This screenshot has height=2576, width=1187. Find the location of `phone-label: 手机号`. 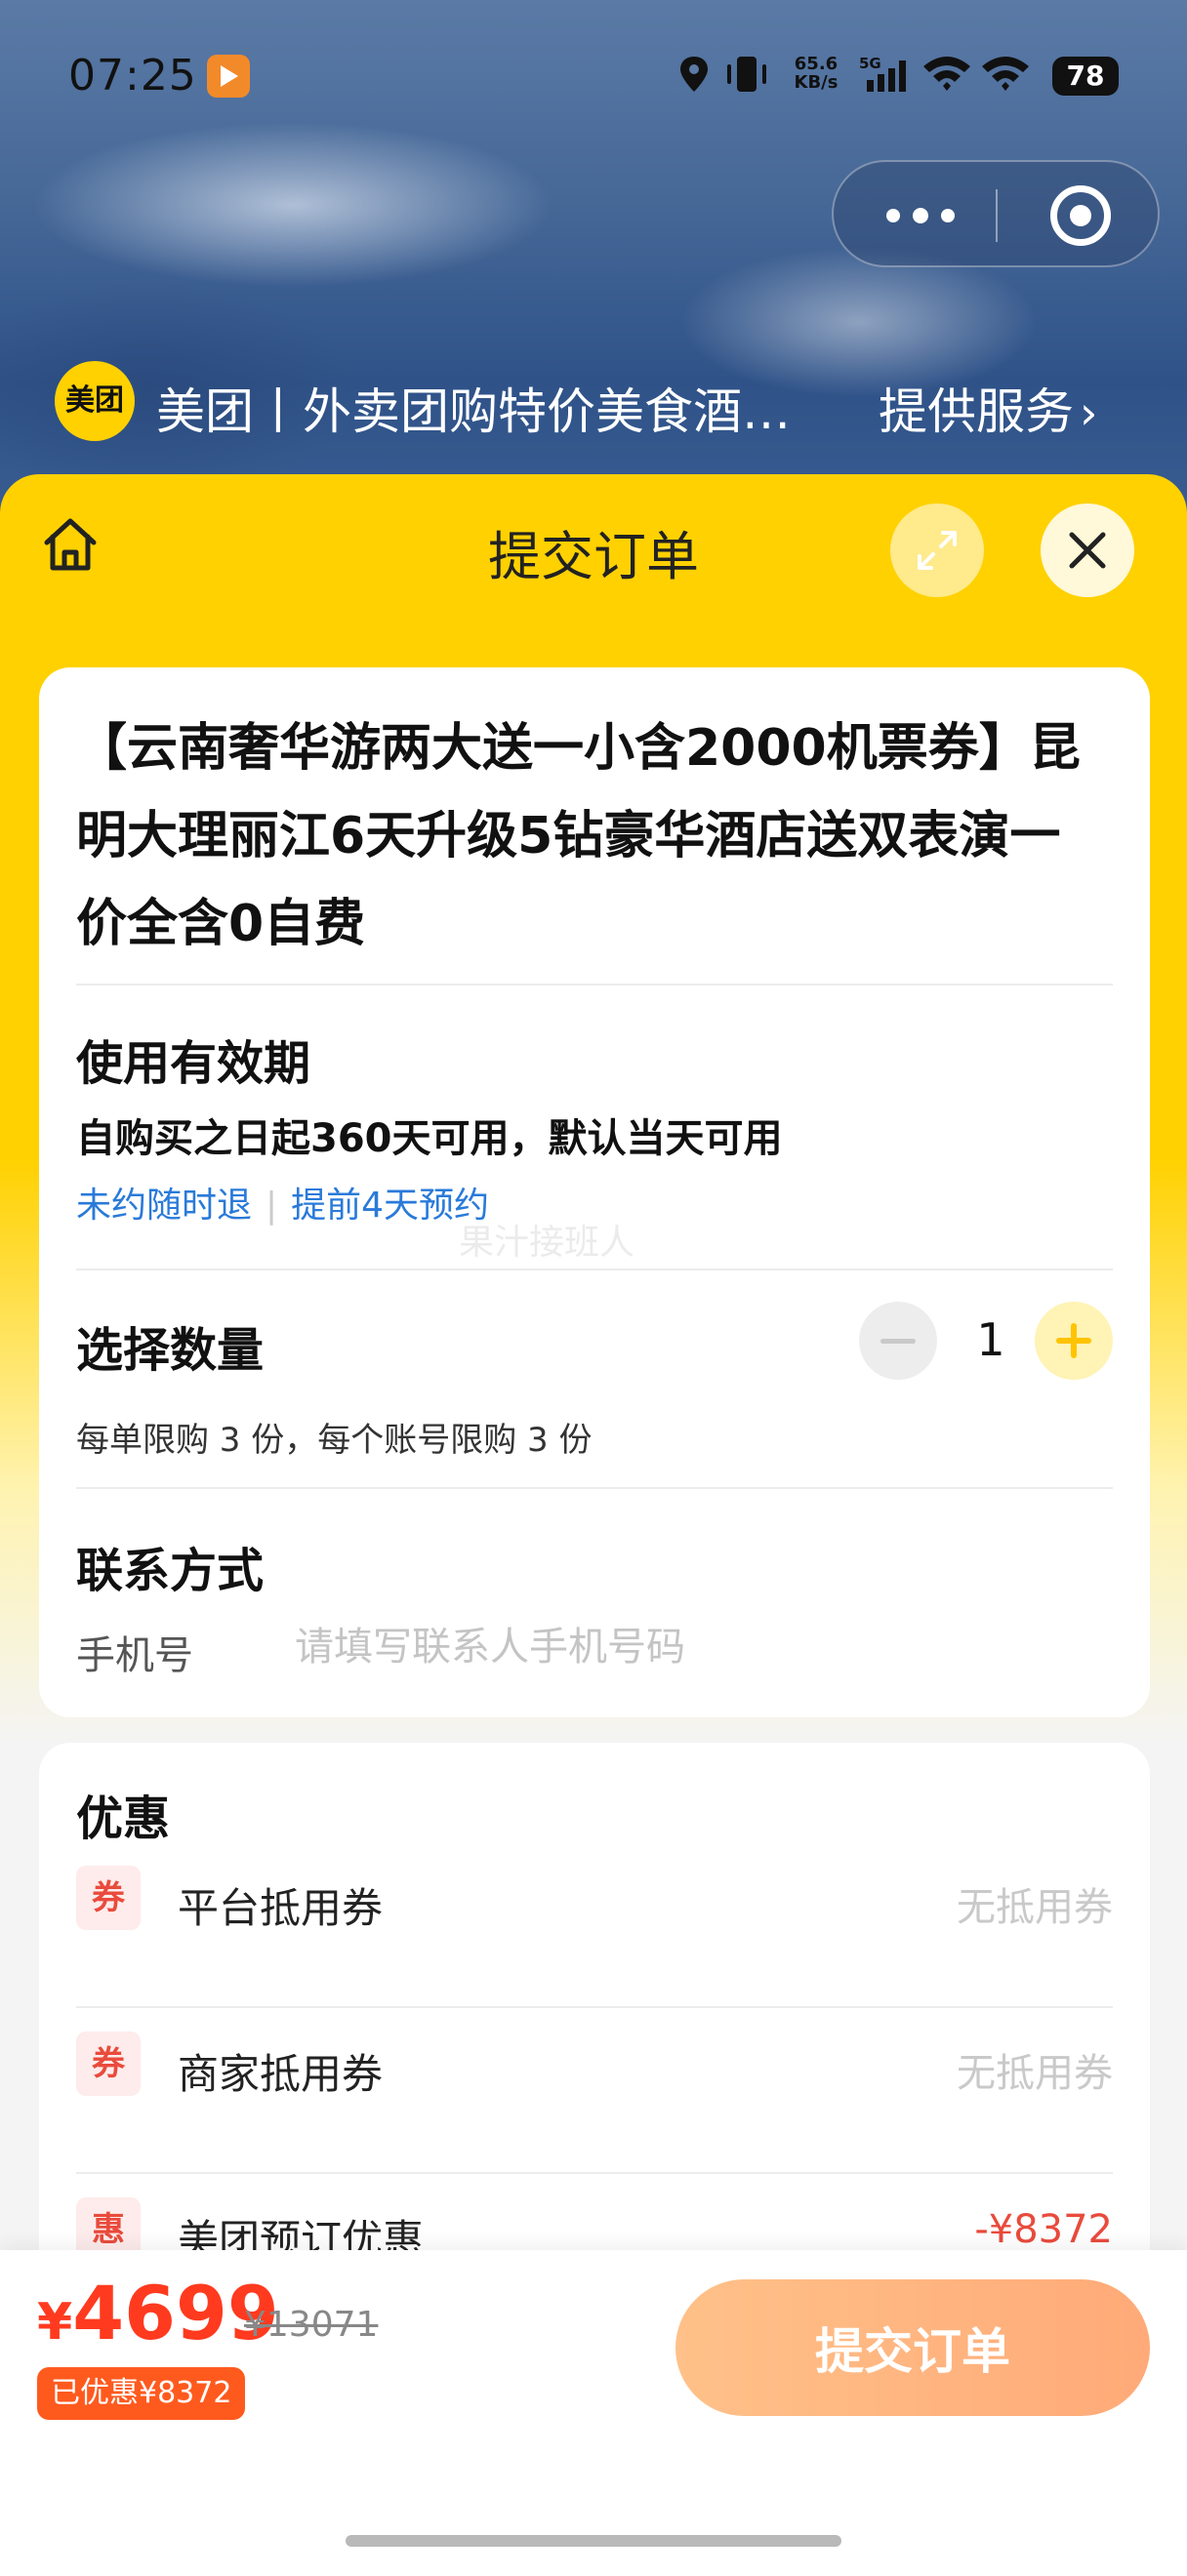

phone-label: 手机号 is located at coordinates (134, 1655).